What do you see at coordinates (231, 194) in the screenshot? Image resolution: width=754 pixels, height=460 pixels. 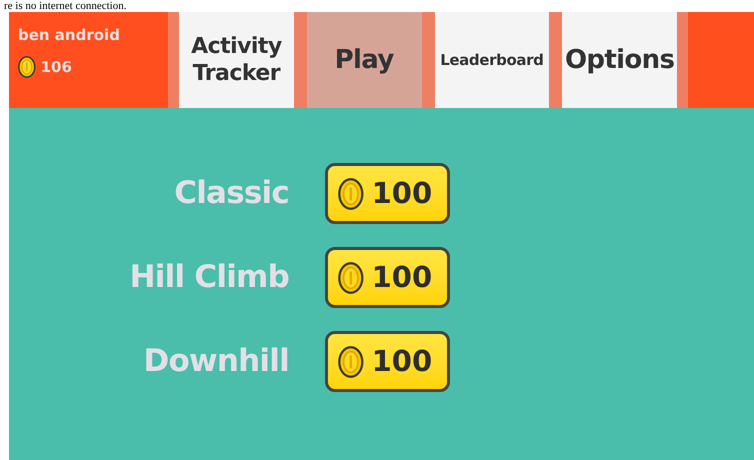 I see `mode-label: Classic` at bounding box center [231, 194].